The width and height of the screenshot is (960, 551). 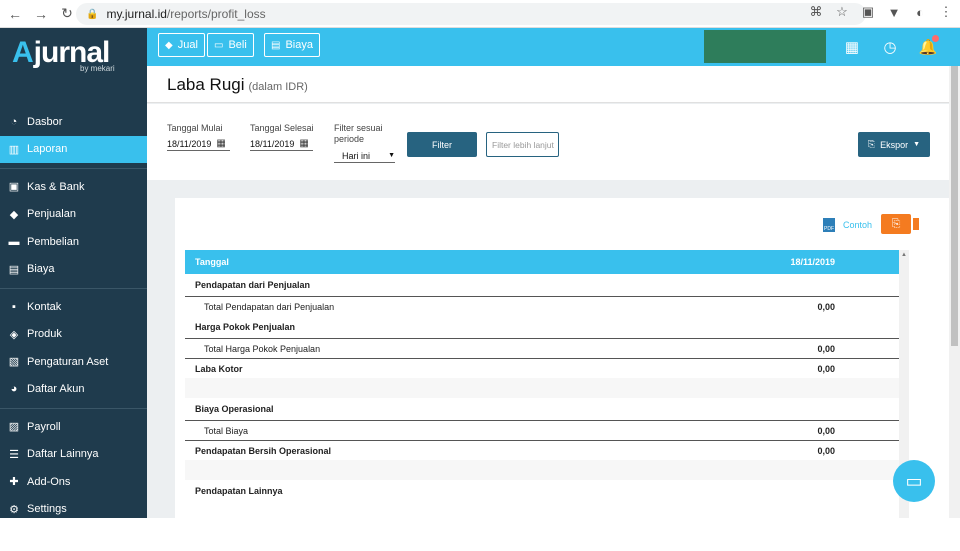 What do you see at coordinates (73, 149) in the screenshot?
I see `sidebar-item-laporan: ▥ Laporan` at bounding box center [73, 149].